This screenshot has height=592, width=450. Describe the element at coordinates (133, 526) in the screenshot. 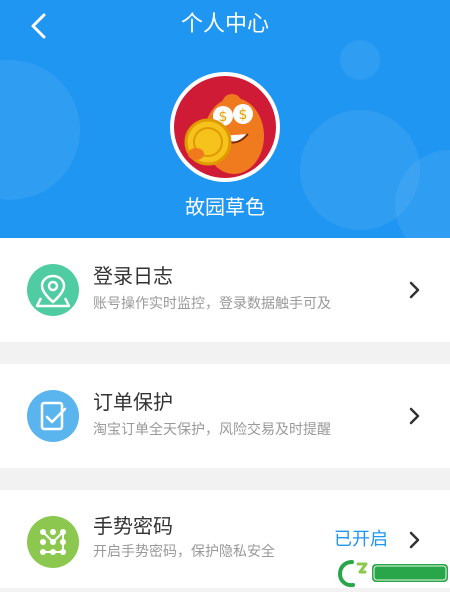

I see `menu-item-title: 手势密码` at that location.